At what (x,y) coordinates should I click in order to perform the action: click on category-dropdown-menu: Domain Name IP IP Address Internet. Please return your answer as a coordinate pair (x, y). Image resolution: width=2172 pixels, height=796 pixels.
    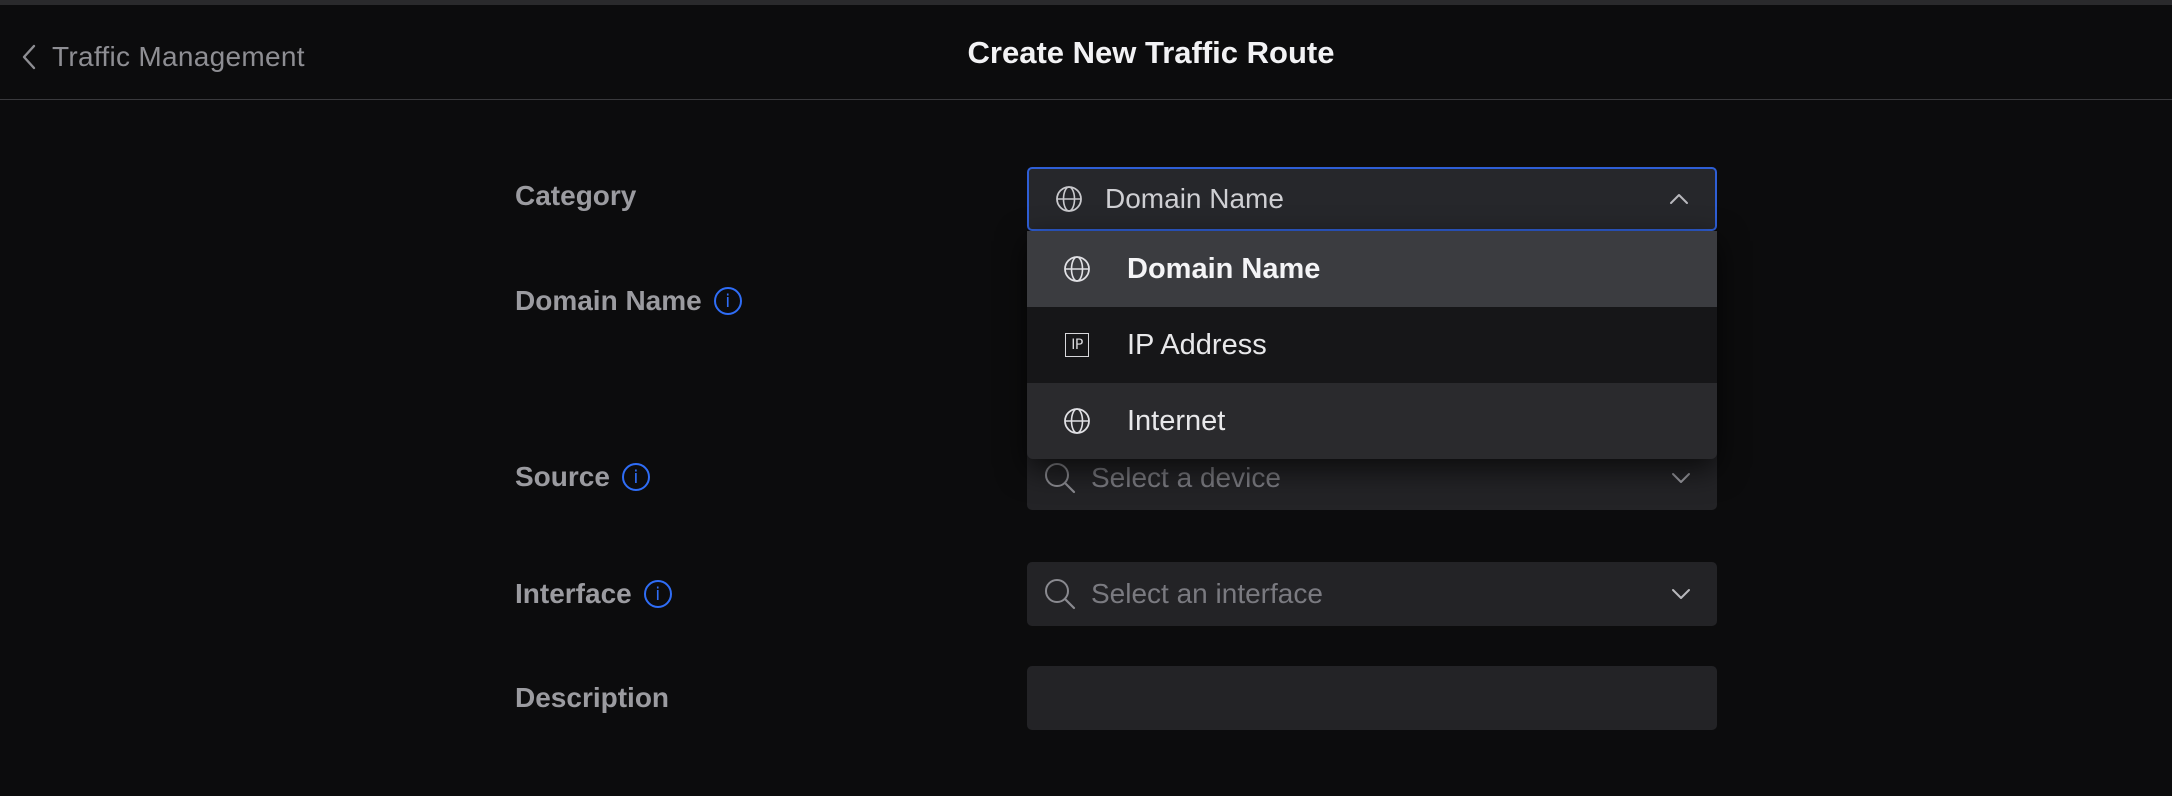
    Looking at the image, I should click on (1372, 345).